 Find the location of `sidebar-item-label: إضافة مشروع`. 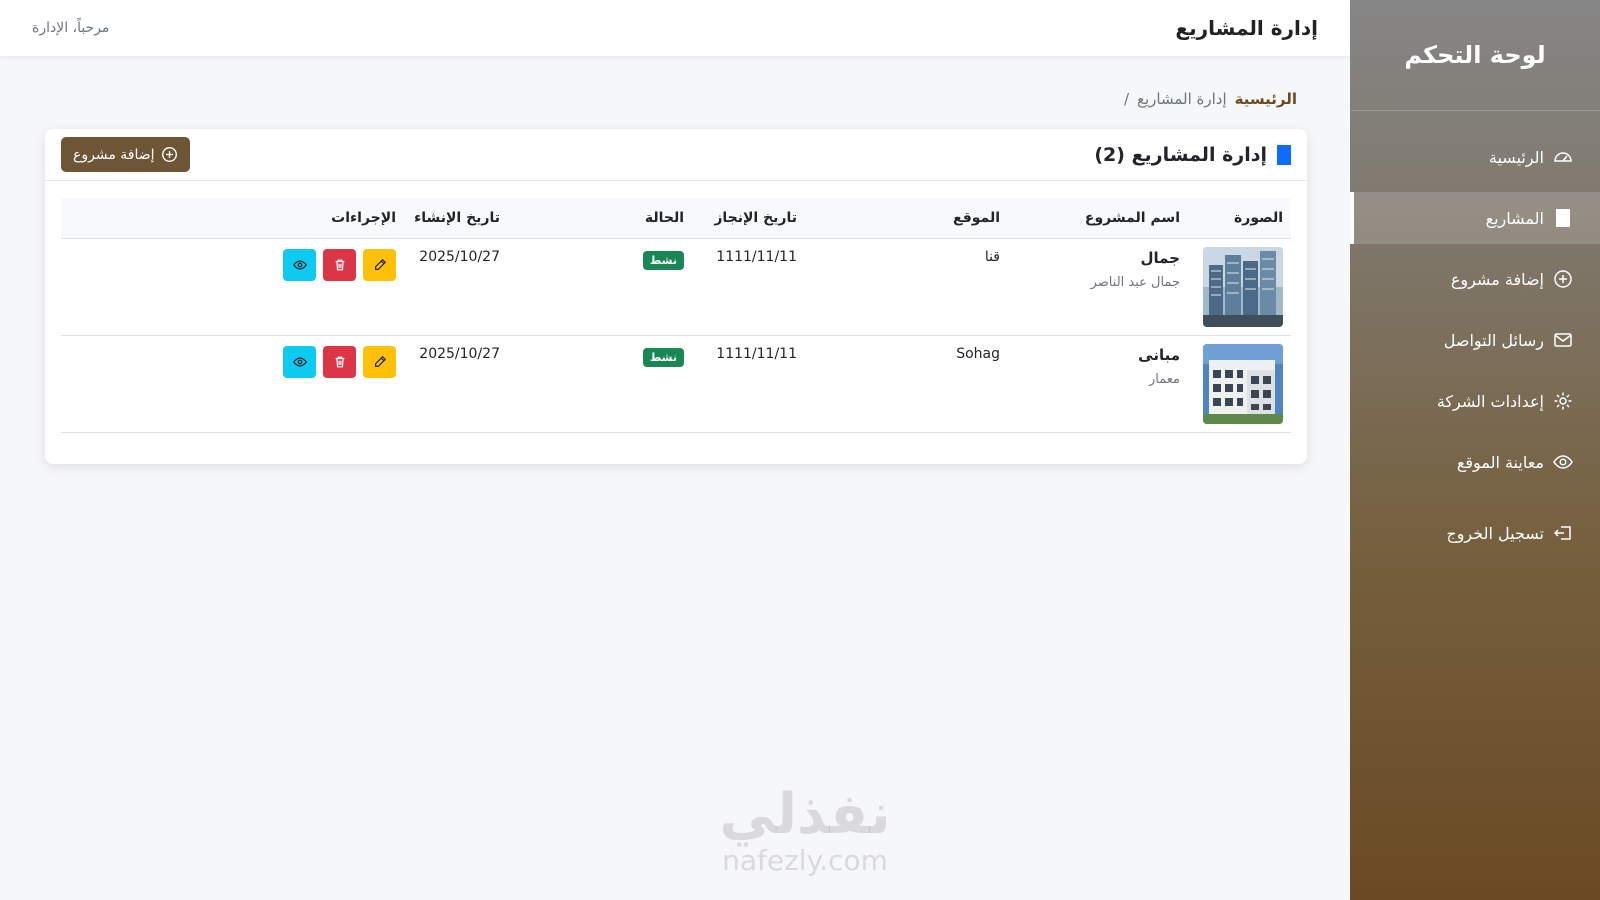

sidebar-item-label: إضافة مشروع is located at coordinates (1497, 279).